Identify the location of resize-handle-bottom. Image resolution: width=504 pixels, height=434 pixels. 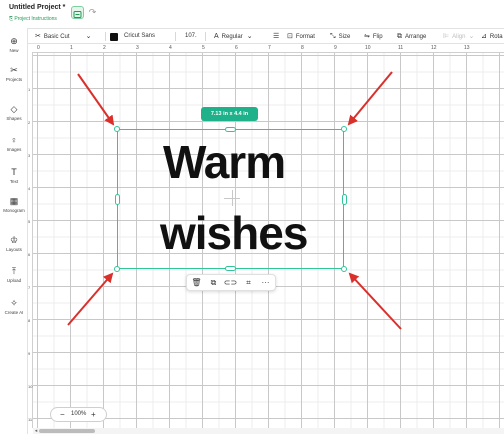
(230, 268).